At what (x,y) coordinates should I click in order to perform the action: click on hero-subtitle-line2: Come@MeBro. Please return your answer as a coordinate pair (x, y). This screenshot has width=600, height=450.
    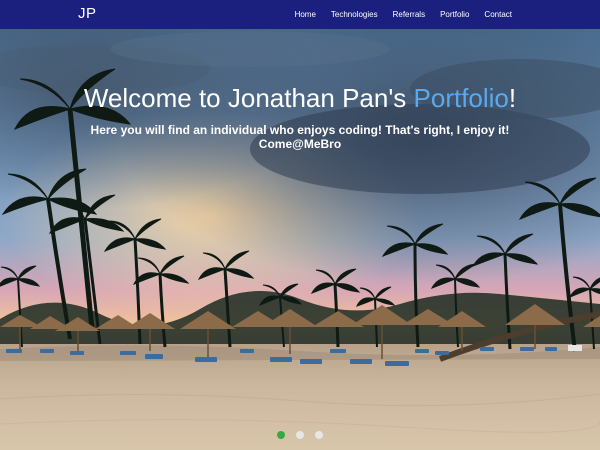
    Looking at the image, I should click on (300, 144).